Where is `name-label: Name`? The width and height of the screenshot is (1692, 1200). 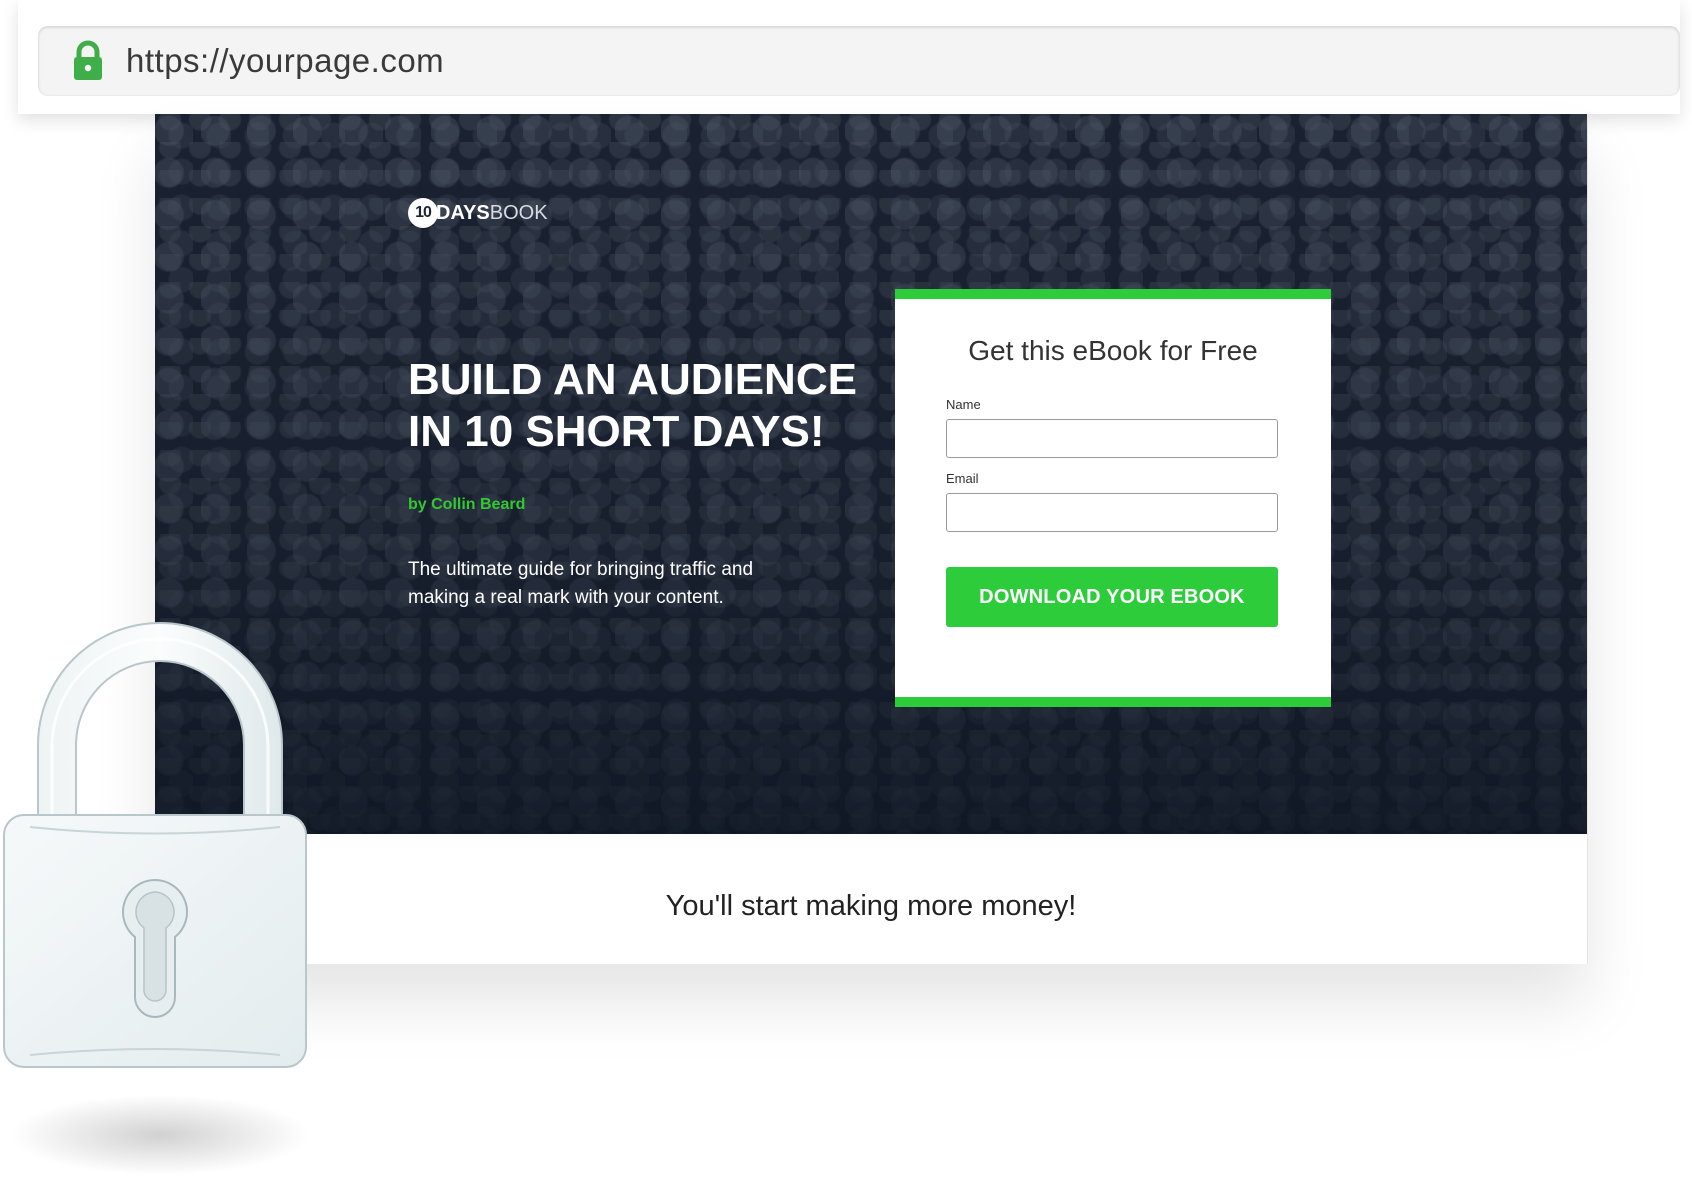
name-label: Name is located at coordinates (963, 404).